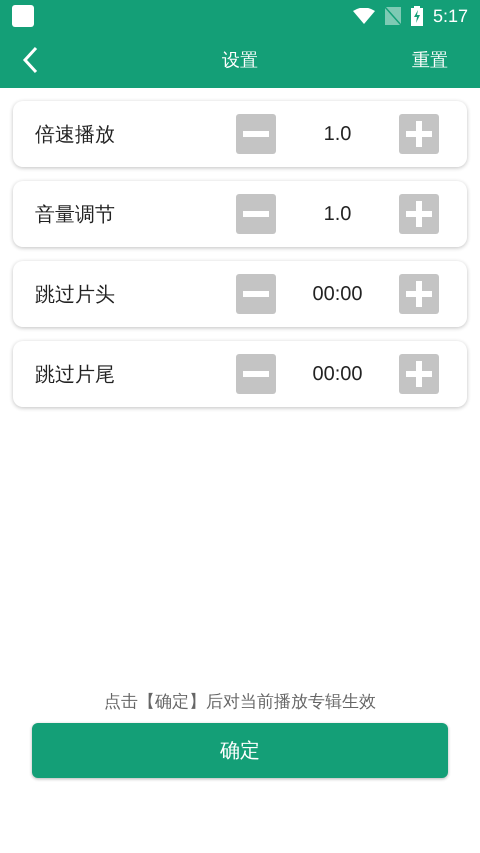 The height and width of the screenshot is (853, 480). I want to click on reset-button: 重置, so click(430, 60).